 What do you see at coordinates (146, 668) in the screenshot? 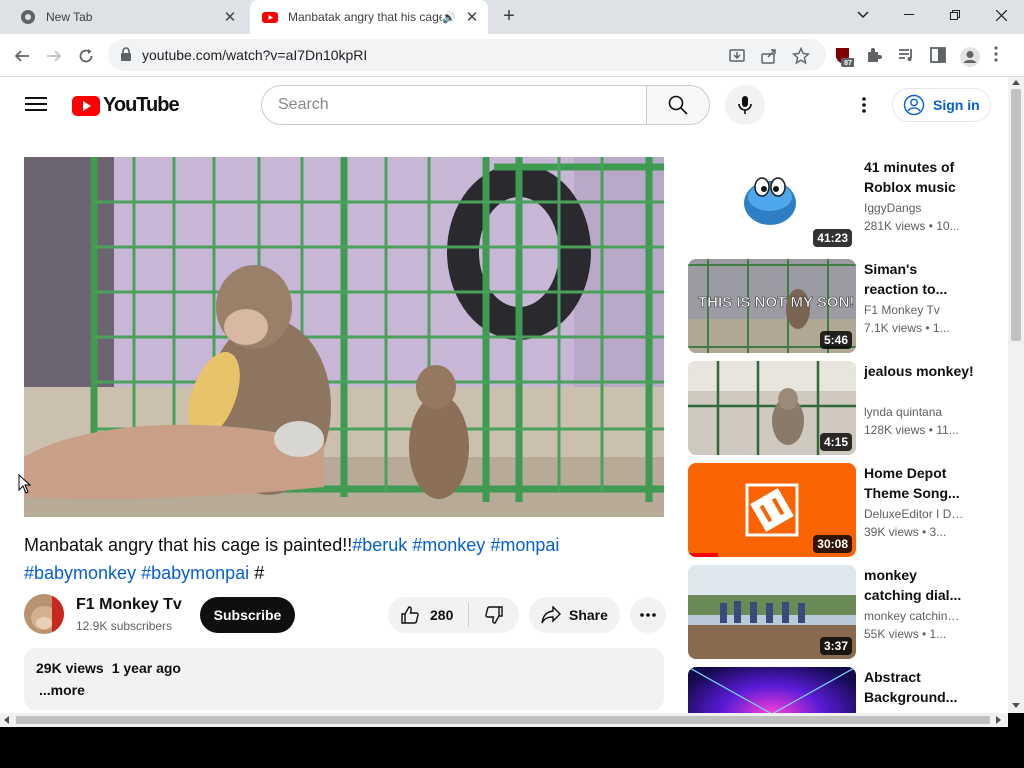
I see `upload-age: 1 year ago` at bounding box center [146, 668].